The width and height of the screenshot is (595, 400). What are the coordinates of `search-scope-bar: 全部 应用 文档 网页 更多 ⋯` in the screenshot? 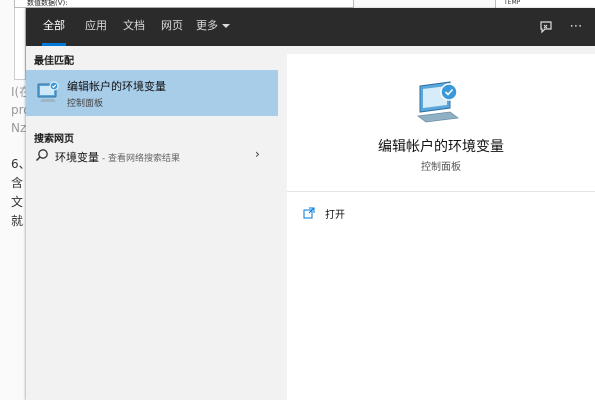 It's located at (310, 27).